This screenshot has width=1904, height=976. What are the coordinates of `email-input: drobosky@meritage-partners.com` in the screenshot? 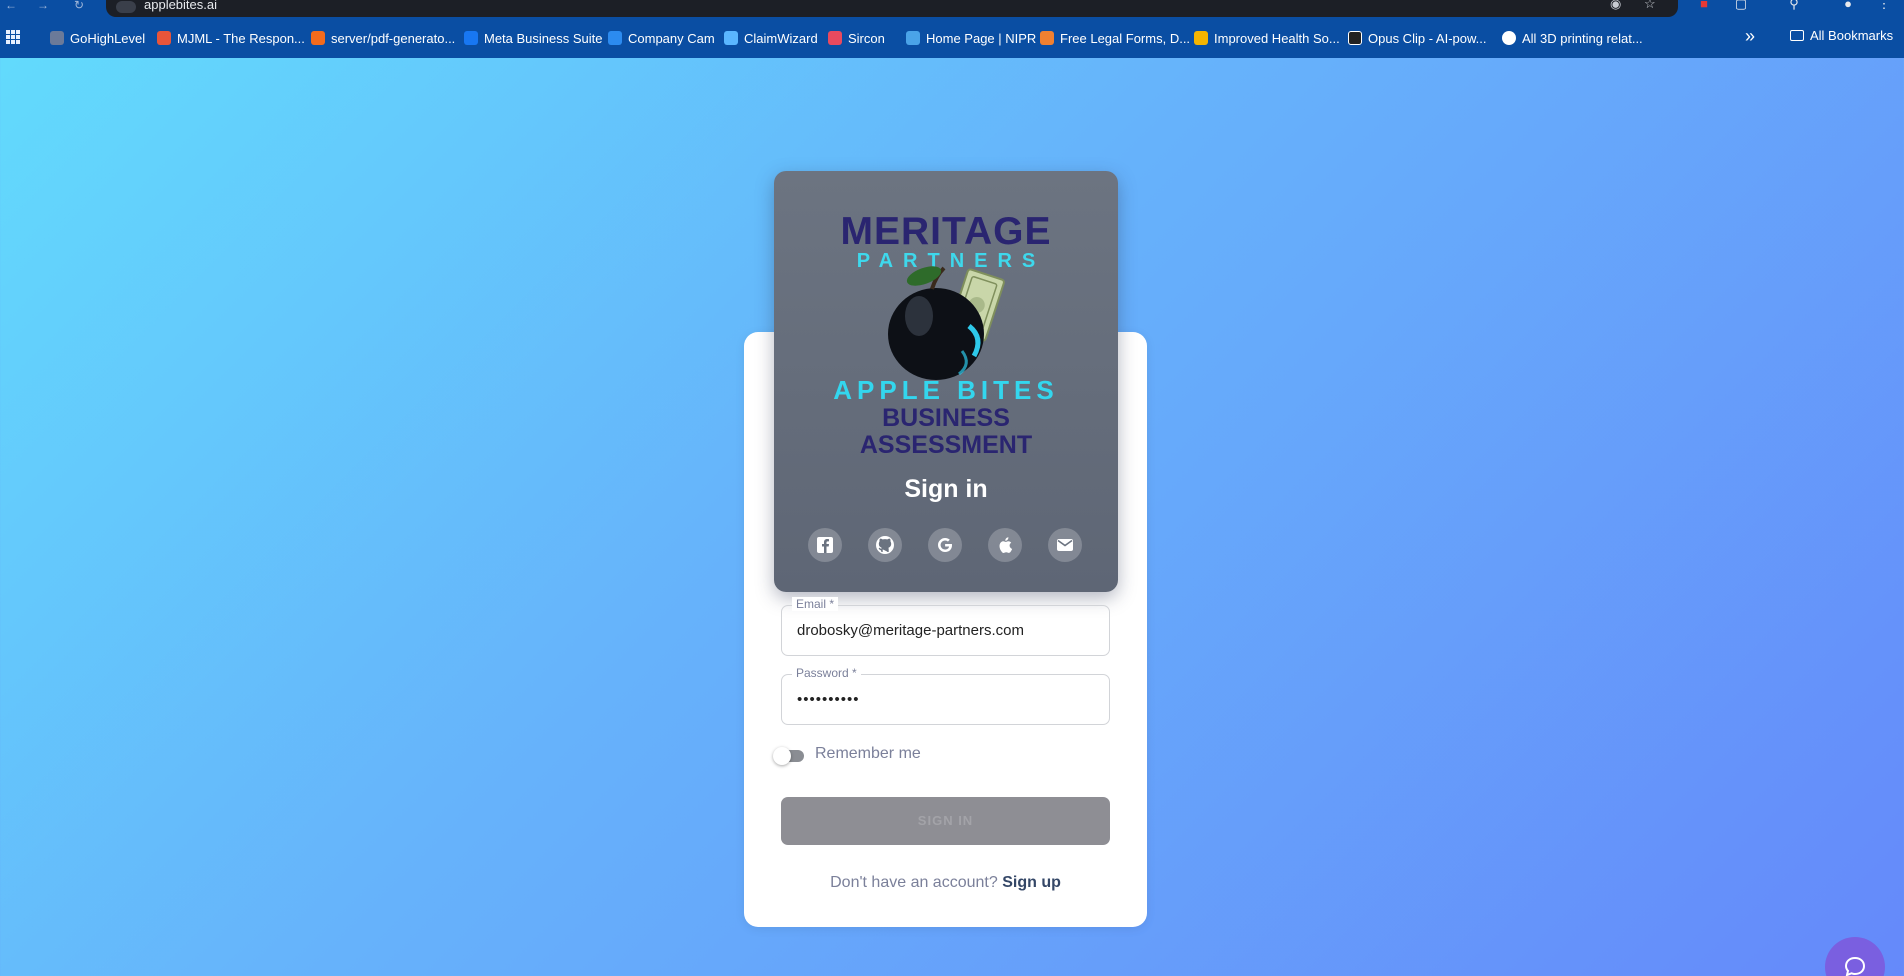 It's located at (910, 630).